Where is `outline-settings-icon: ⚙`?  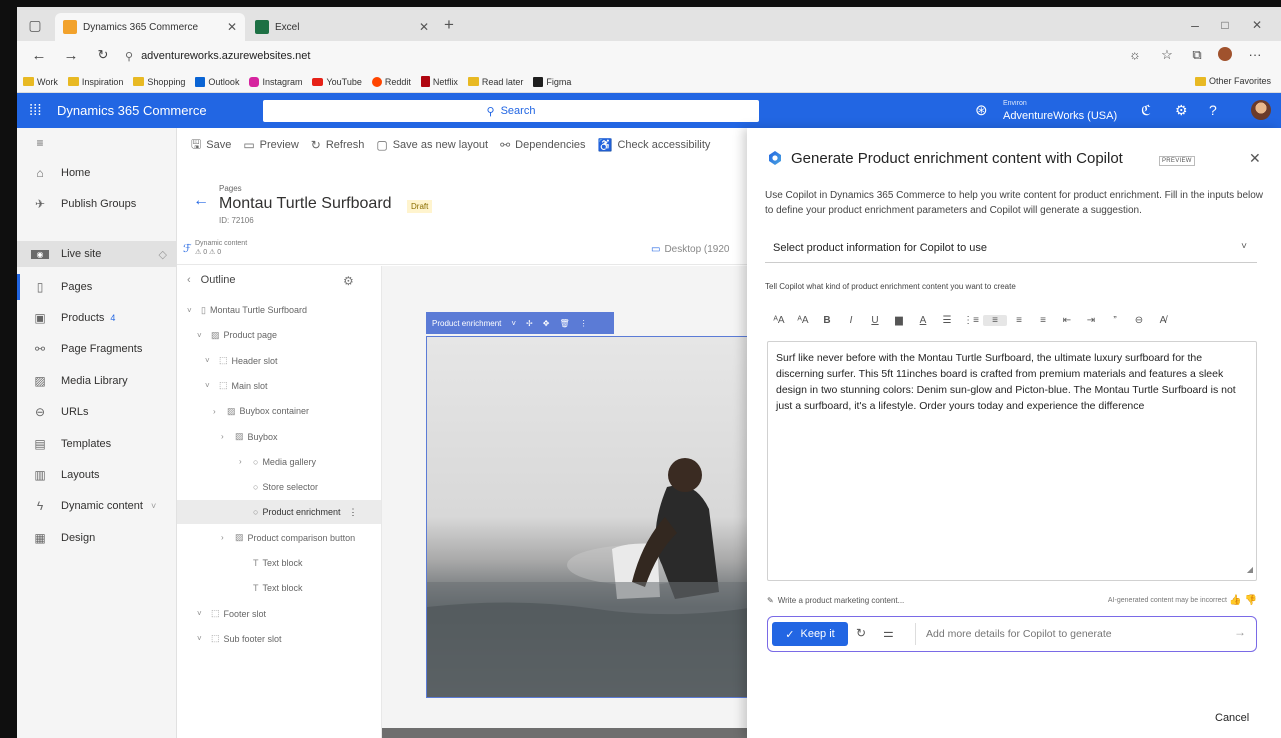
outline-settings-icon: ⚙ is located at coordinates (348, 281).